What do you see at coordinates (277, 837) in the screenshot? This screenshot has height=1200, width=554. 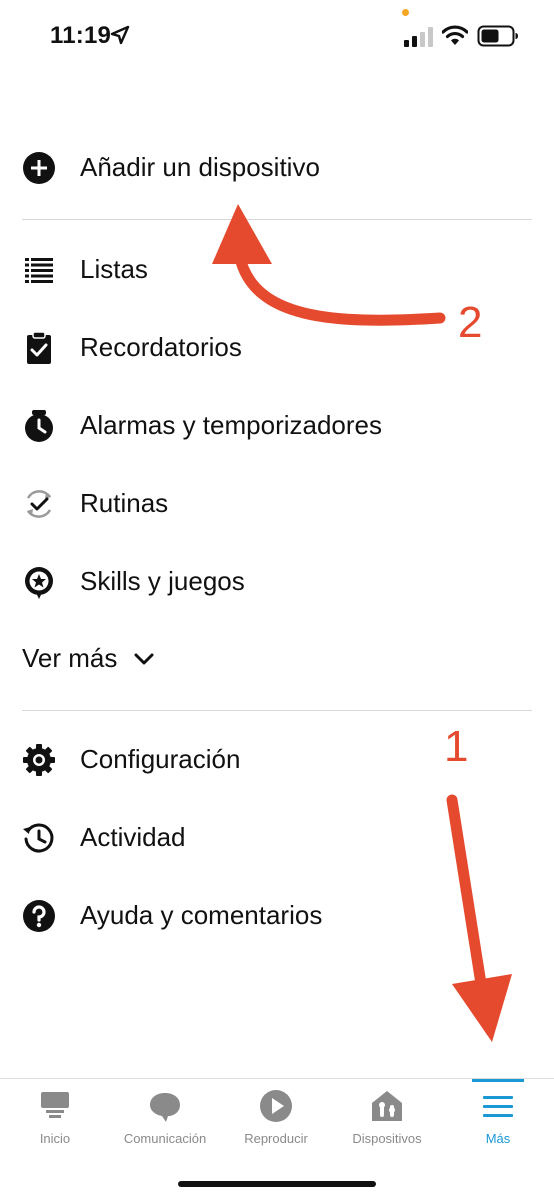 I see `menu-item-activity: Actividad` at bounding box center [277, 837].